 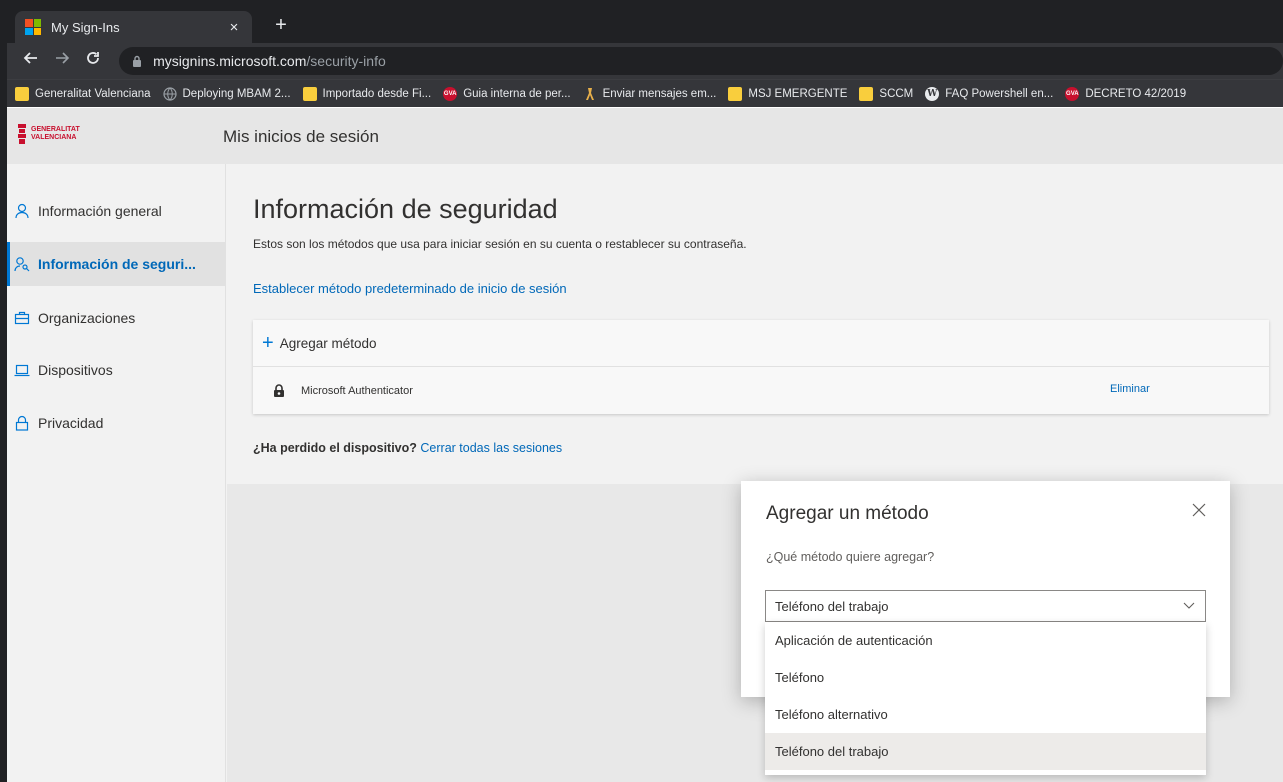 What do you see at coordinates (701, 61) in the screenshot?
I see `address-bar: mysignins.microsoft.com/security-info` at bounding box center [701, 61].